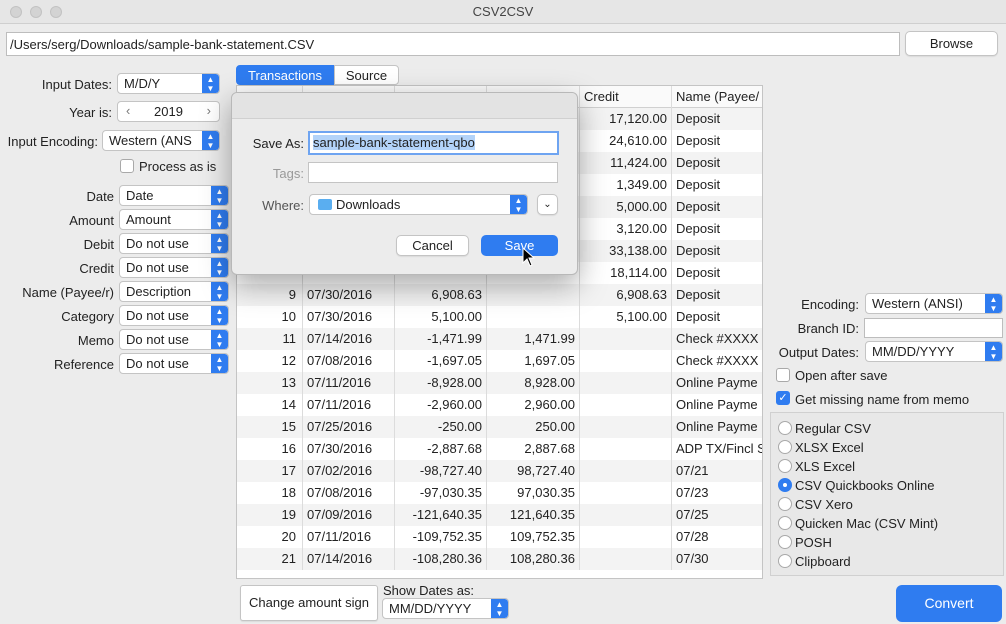 The width and height of the screenshot is (1006, 624). I want to click on cell-amount: -250.00, so click(441, 427).